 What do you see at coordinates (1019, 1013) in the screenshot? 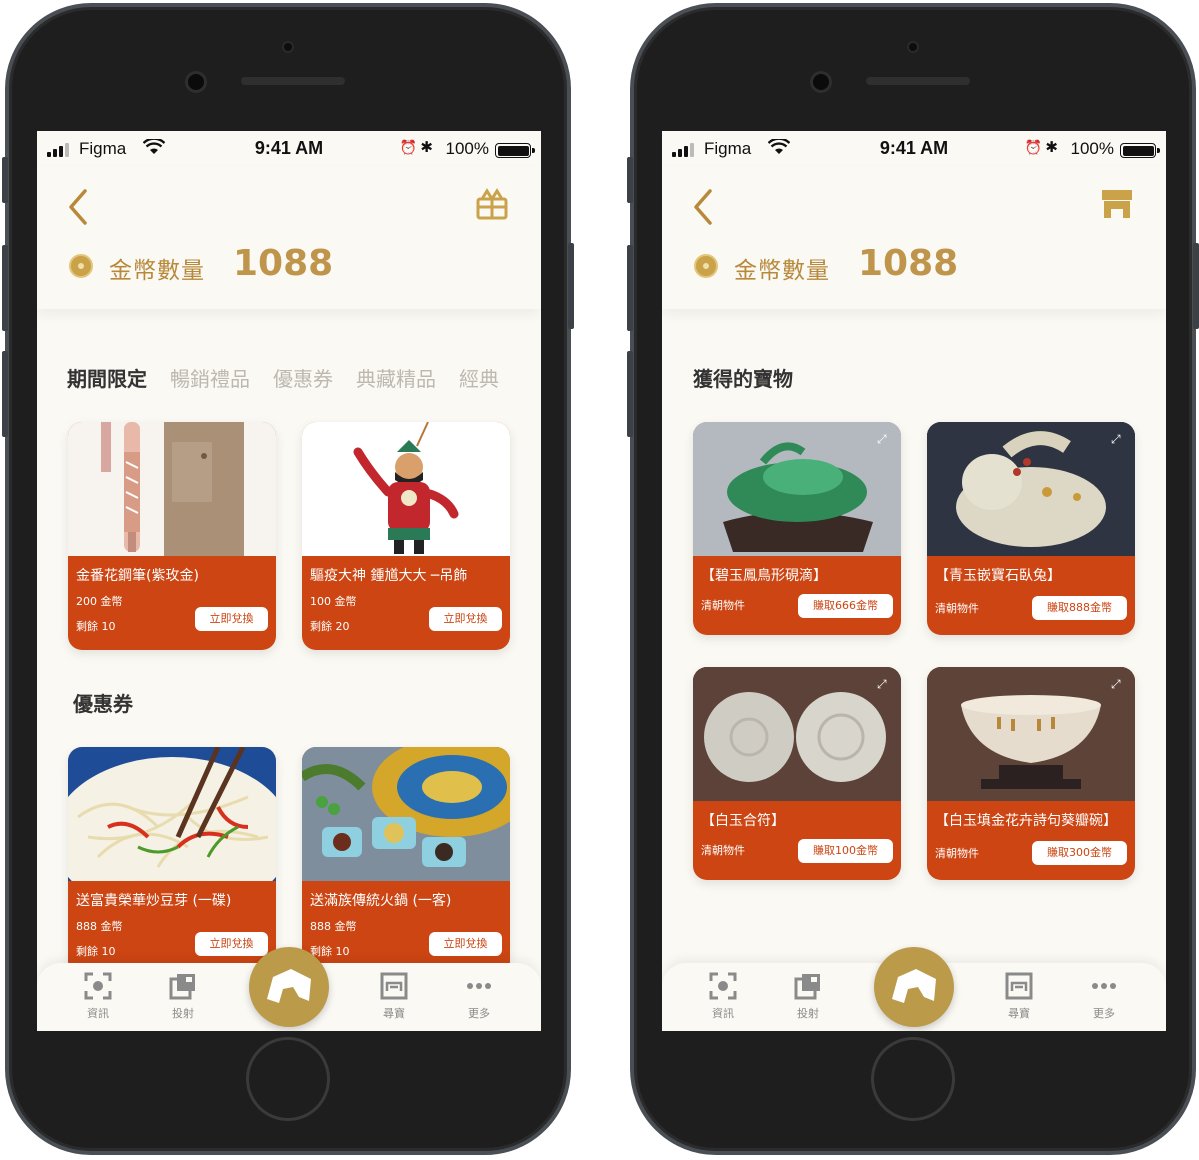
I see `tab-label: 尋寶` at bounding box center [1019, 1013].